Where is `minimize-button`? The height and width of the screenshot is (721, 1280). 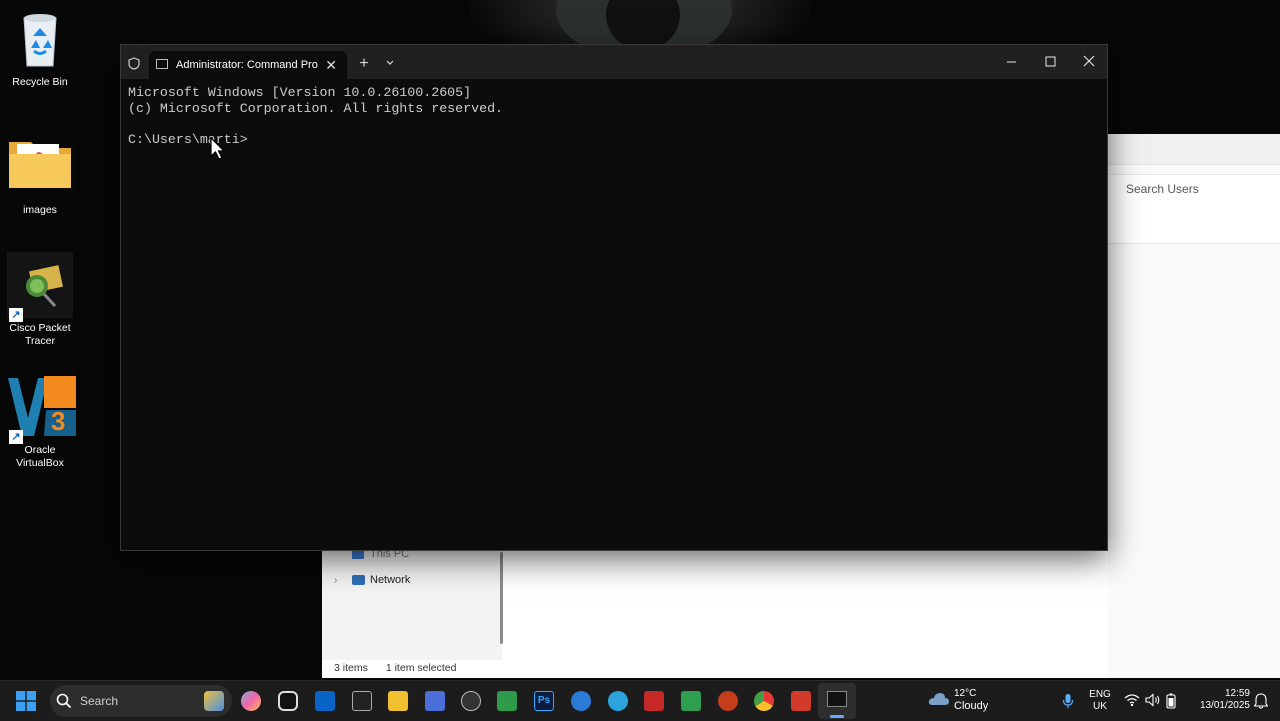
minimize-button is located at coordinates (1011, 61).